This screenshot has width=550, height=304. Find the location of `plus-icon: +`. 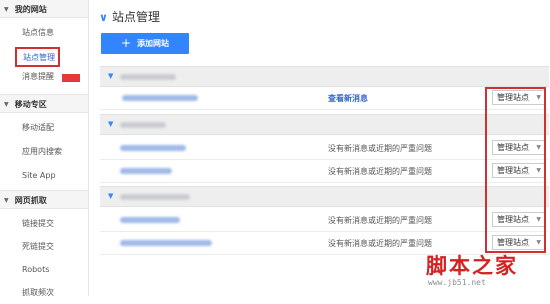

plus-icon: + is located at coordinates (126, 43).